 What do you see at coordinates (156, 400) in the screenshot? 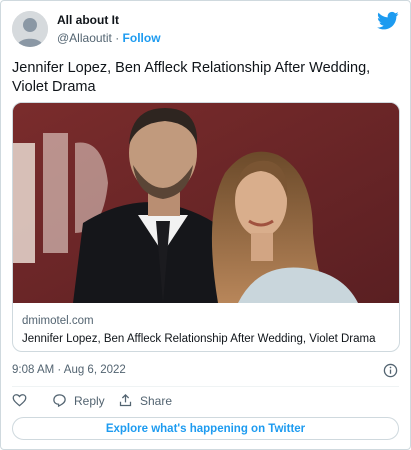
I see `share-label: Share` at bounding box center [156, 400].